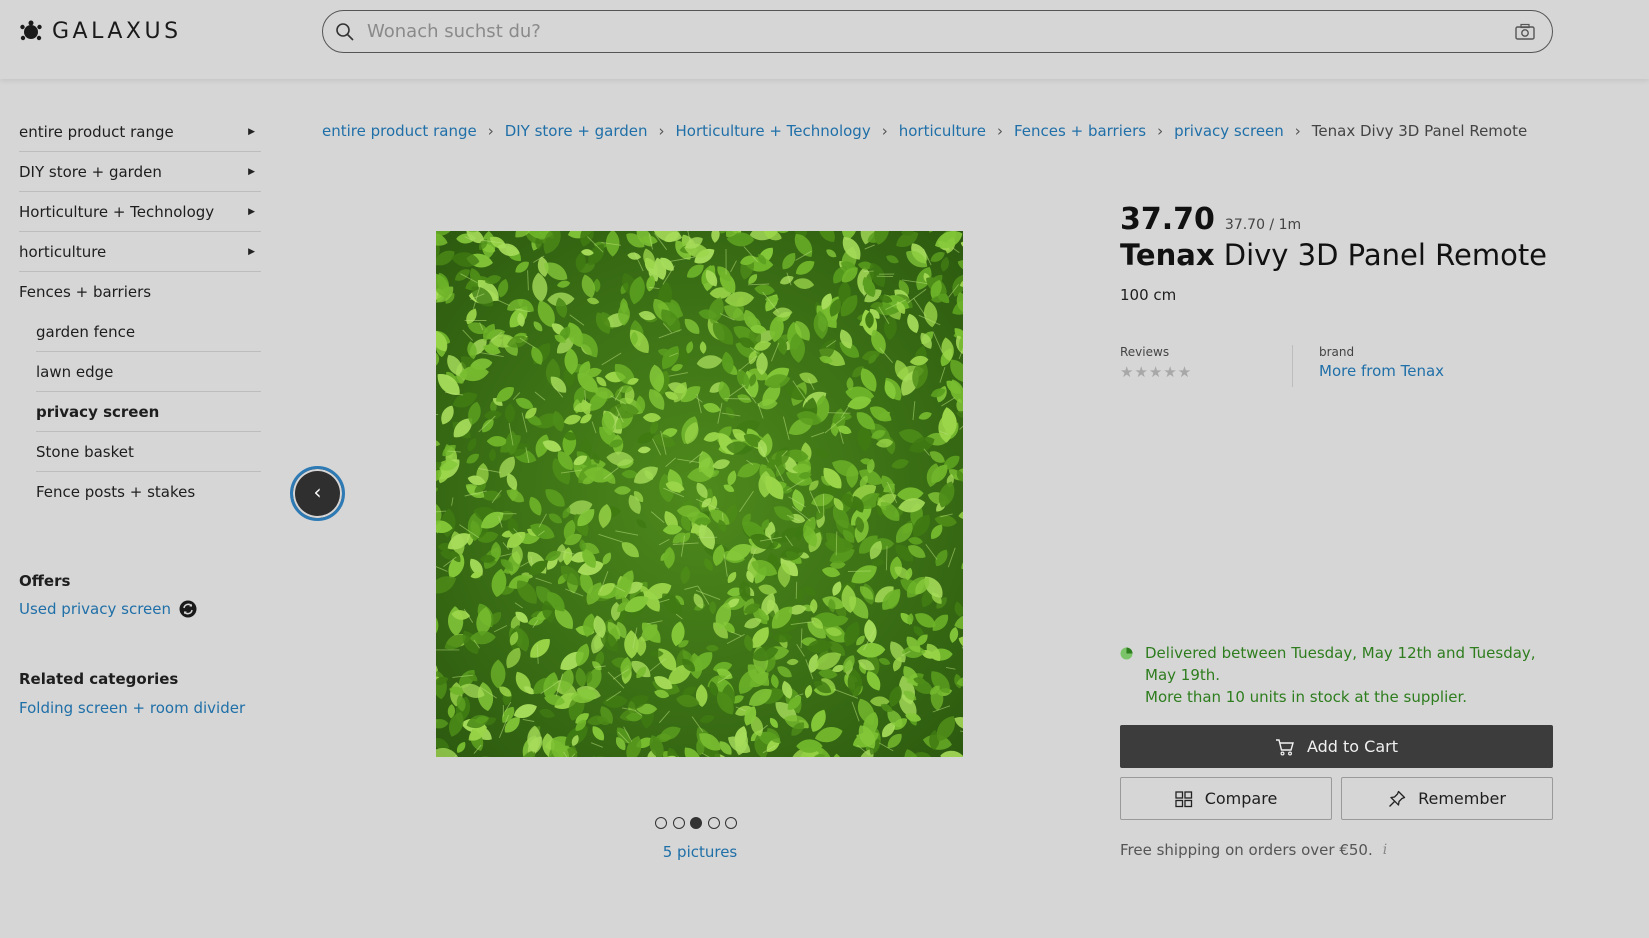 The width and height of the screenshot is (1649, 938). Describe the element at coordinates (90, 171) in the screenshot. I see `sidebar-item-label: DIY store + garden` at that location.